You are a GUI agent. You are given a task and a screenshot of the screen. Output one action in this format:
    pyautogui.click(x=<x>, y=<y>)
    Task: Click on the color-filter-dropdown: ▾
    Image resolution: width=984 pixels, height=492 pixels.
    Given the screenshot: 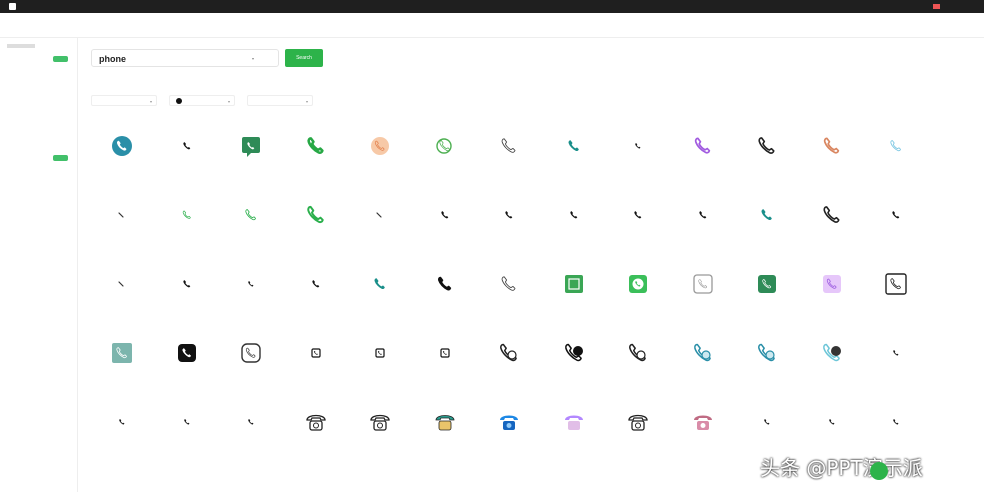 What is the action you would take?
    pyautogui.click(x=202, y=100)
    